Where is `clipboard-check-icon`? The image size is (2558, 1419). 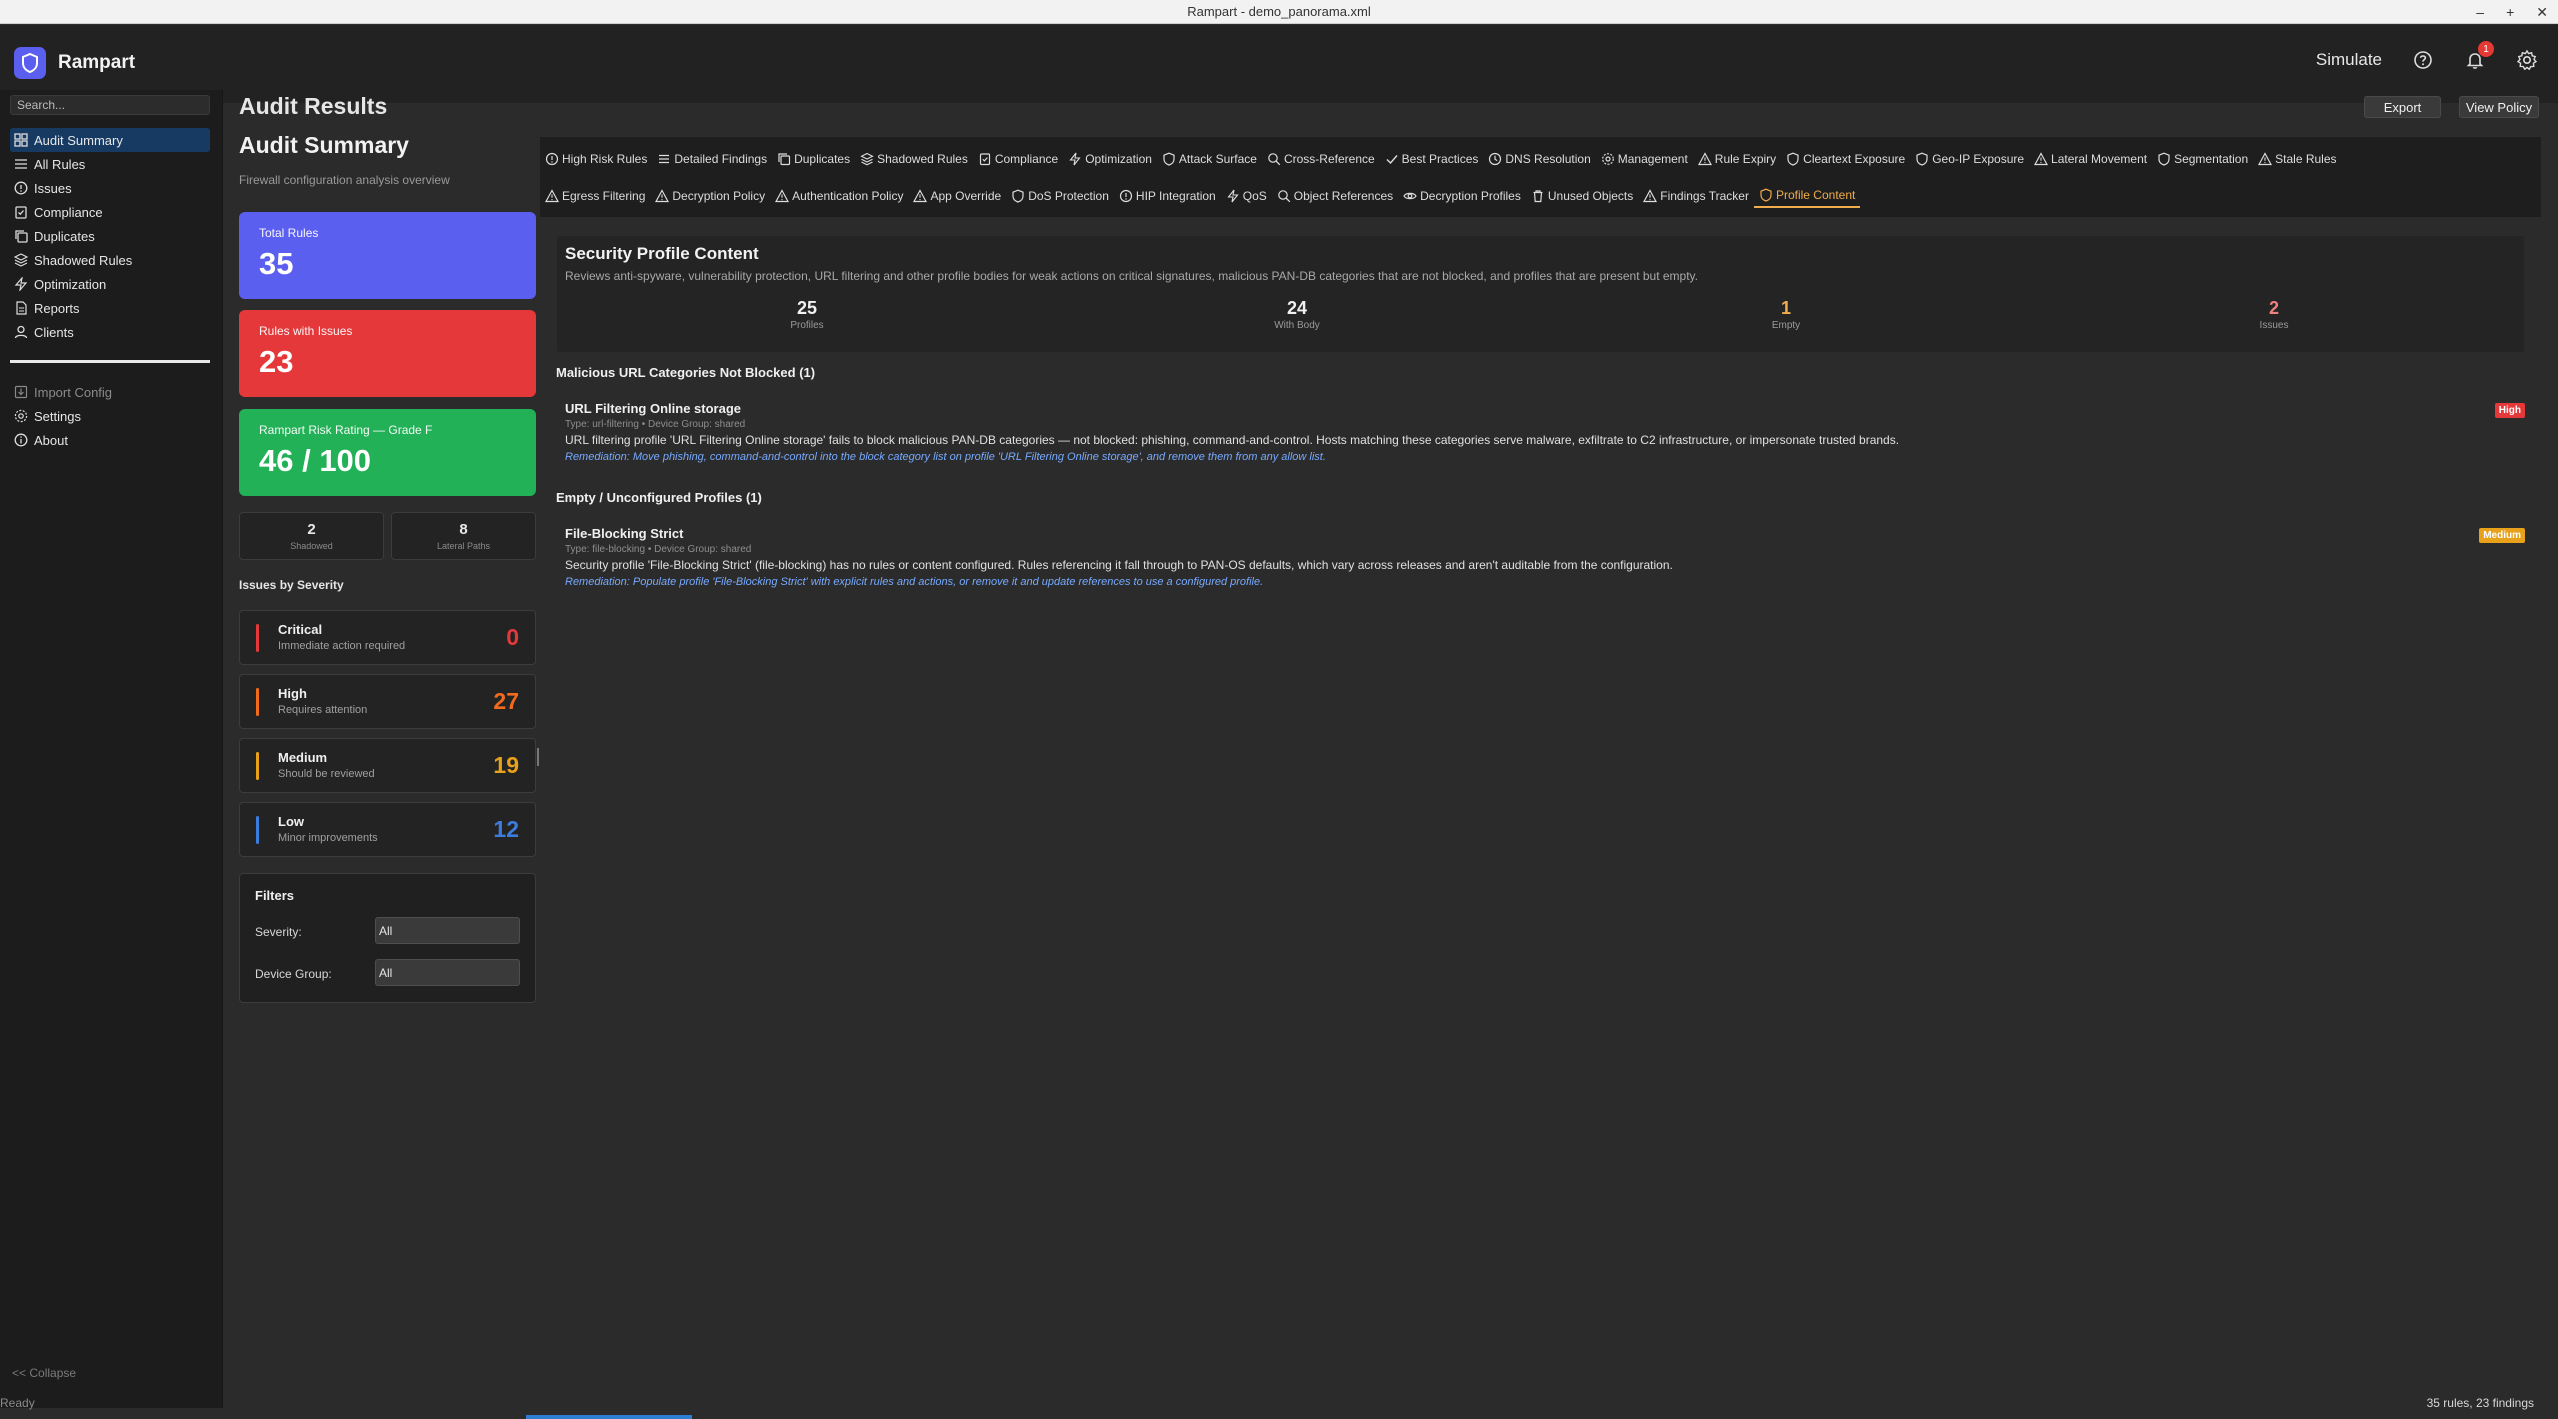
clipboard-check-icon is located at coordinates (21, 212).